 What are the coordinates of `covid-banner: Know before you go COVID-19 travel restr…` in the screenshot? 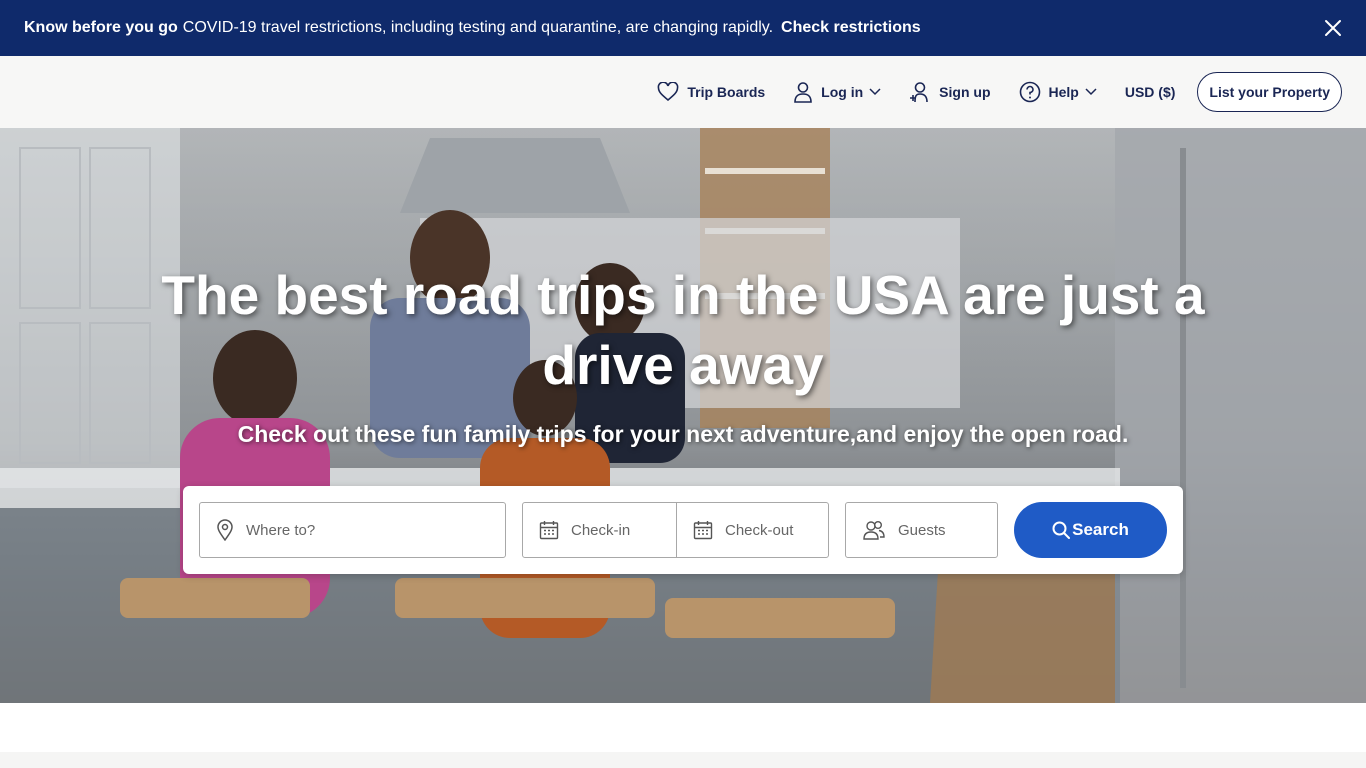 It's located at (683, 28).